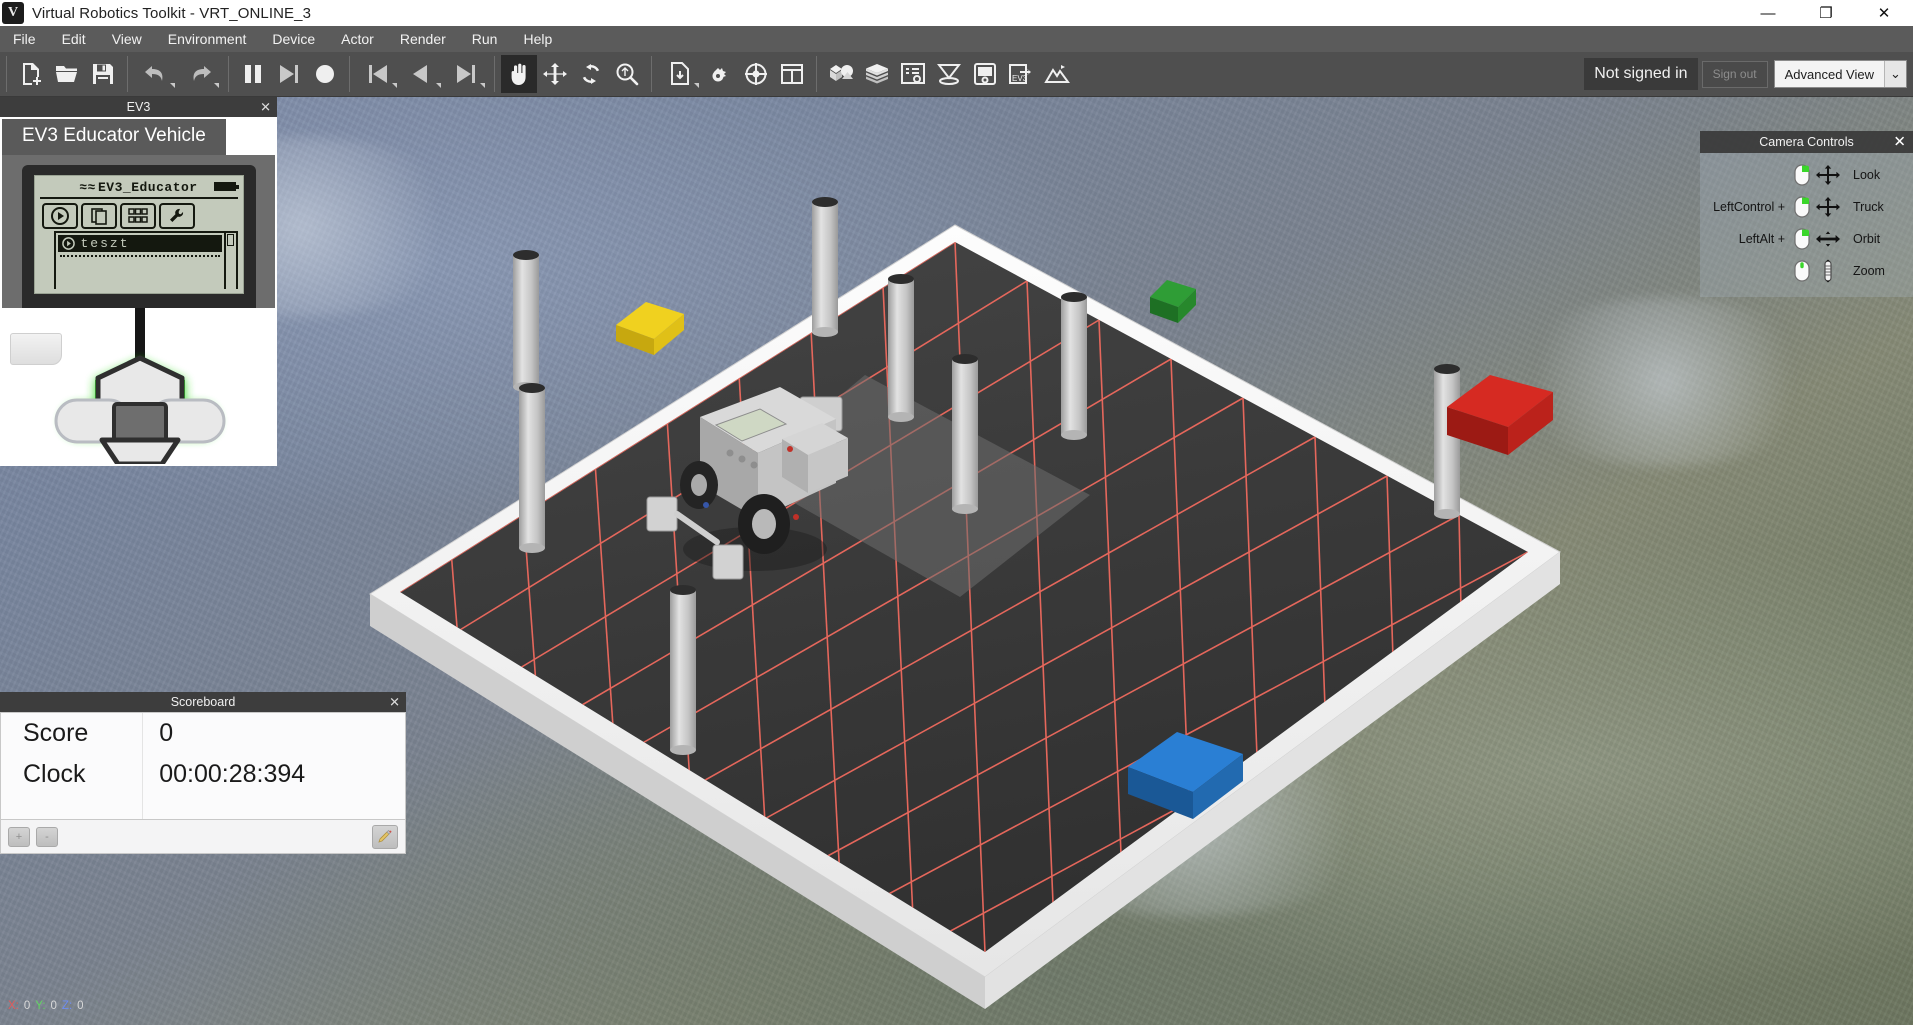 The image size is (1913, 1025). What do you see at coordinates (289, 74) in the screenshot?
I see `play-to-end-icon` at bounding box center [289, 74].